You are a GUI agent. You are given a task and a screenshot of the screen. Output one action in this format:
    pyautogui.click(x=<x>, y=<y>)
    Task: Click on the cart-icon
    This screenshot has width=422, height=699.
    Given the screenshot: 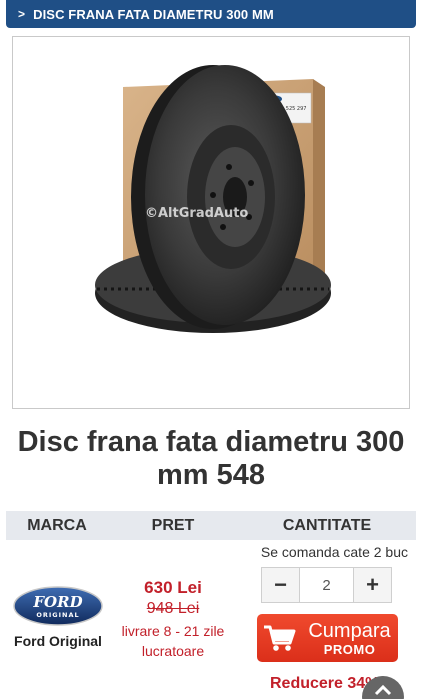 What is the action you would take?
    pyautogui.click(x=279, y=638)
    